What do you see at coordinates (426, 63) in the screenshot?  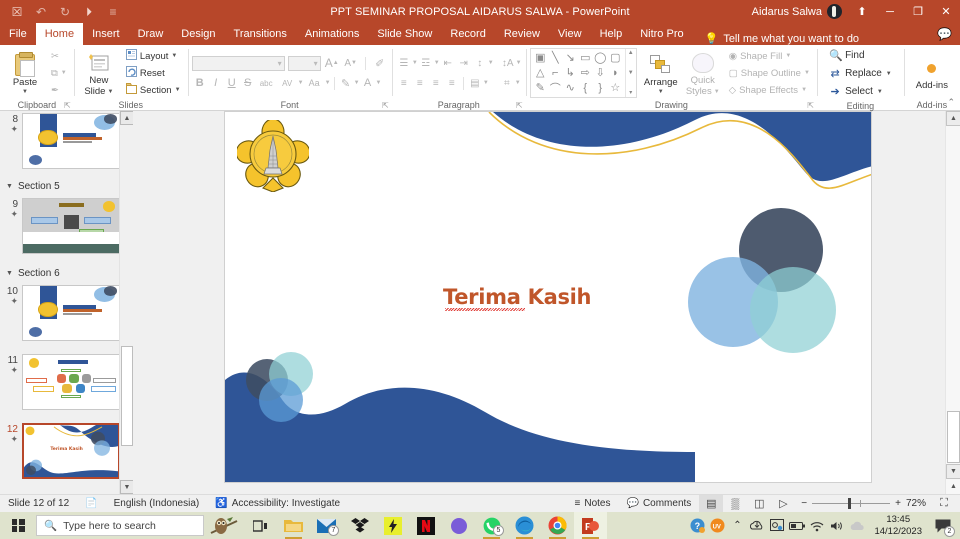 I see `numbering-icon: ☲` at bounding box center [426, 63].